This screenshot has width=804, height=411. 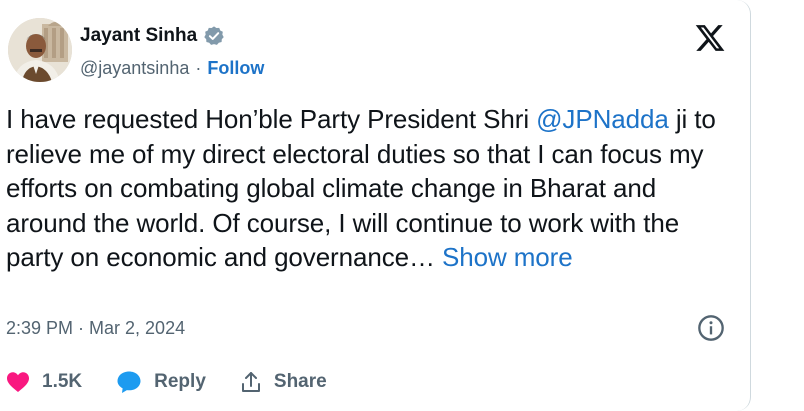 I want to click on author-handle-row: @jayantsinha · Follow, so click(x=172, y=68).